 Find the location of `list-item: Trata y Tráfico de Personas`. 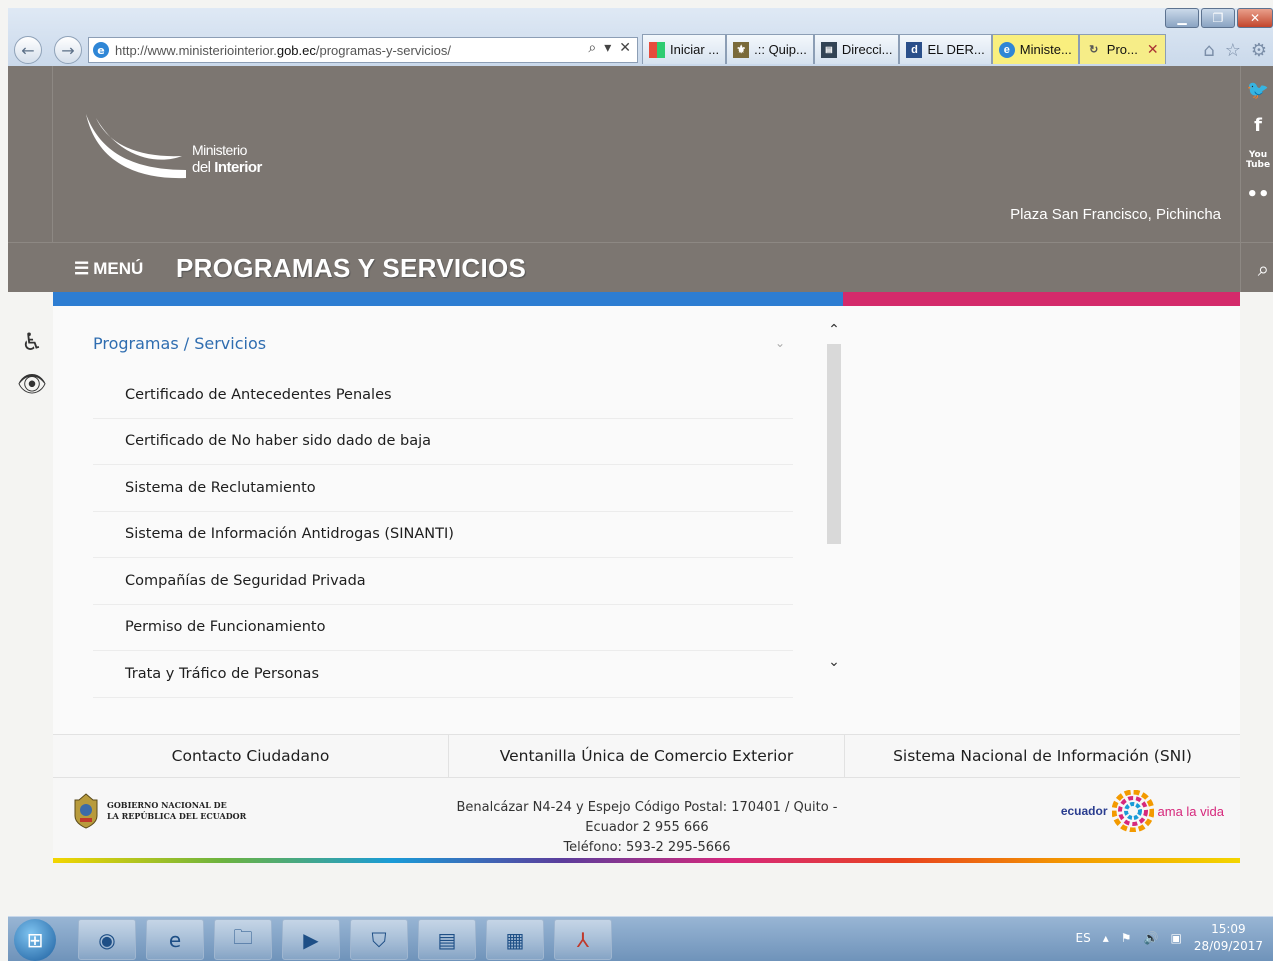

list-item: Trata y Tráfico de Personas is located at coordinates (443, 674).